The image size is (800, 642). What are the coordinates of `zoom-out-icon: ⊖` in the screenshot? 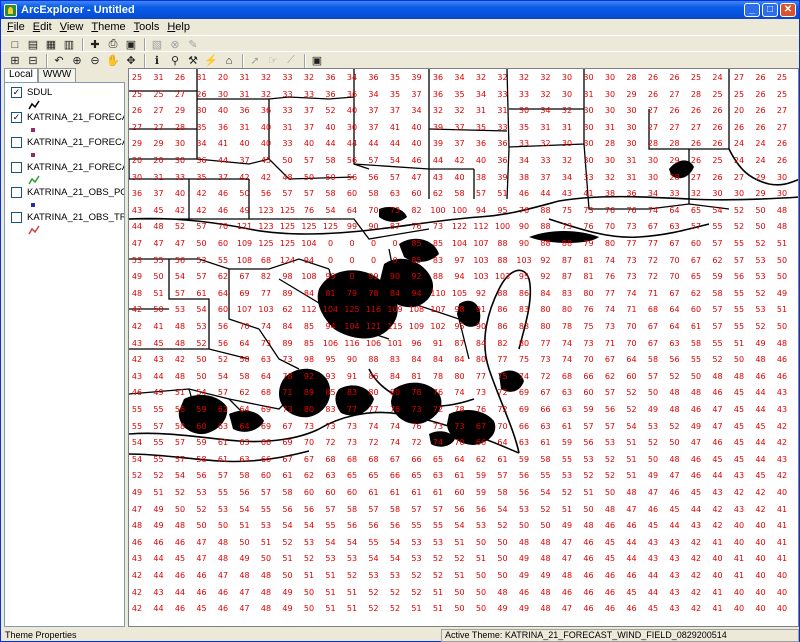 It's located at (95, 61).